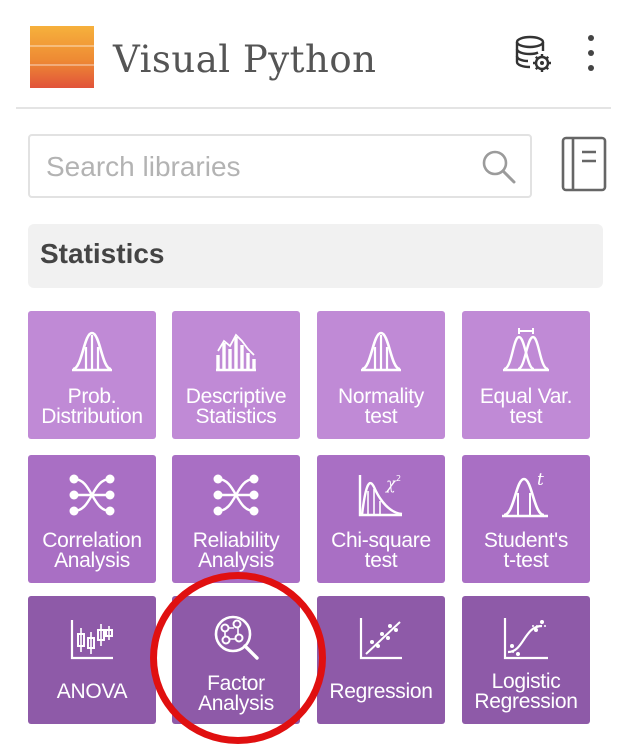 The height and width of the screenshot is (756, 628). Describe the element at coordinates (526, 519) in the screenshot. I see `tile-students-t-test: t Student's t-test` at that location.